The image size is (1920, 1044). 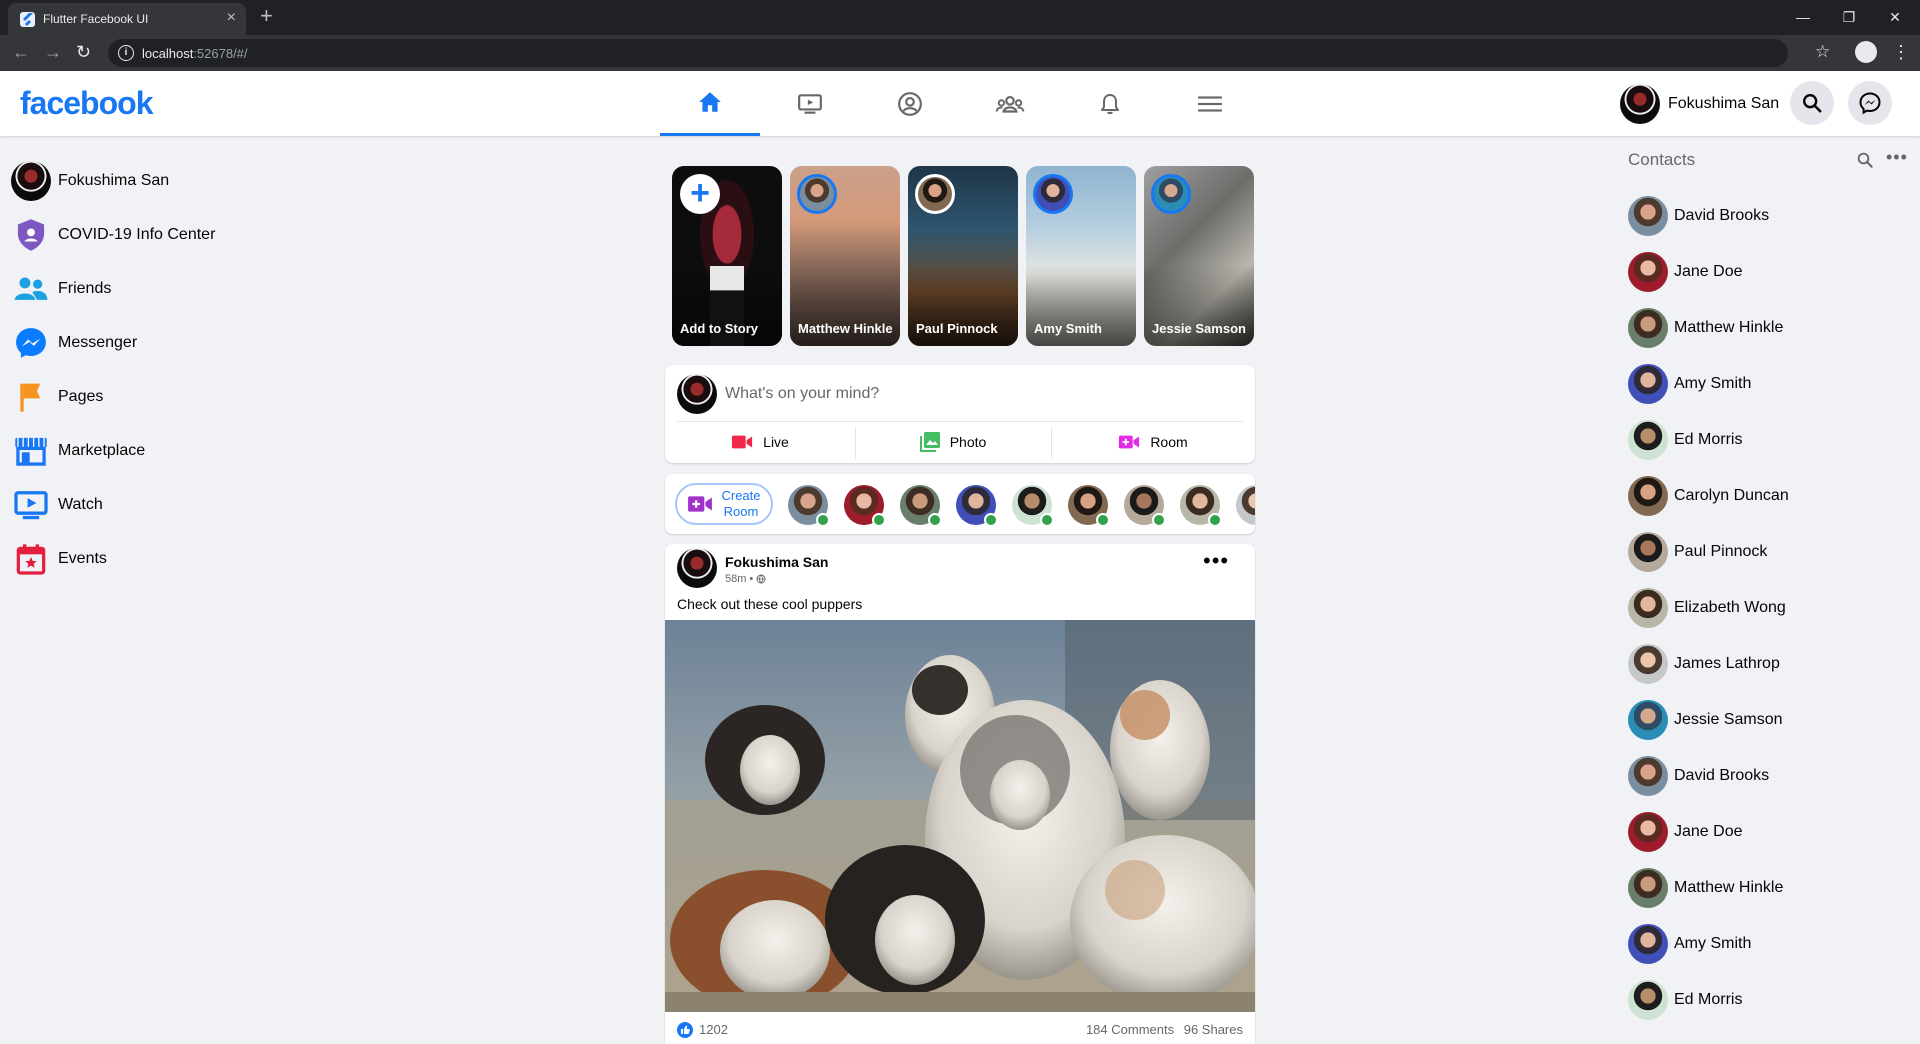 I want to click on minimize-button: —, so click(x=1803, y=17).